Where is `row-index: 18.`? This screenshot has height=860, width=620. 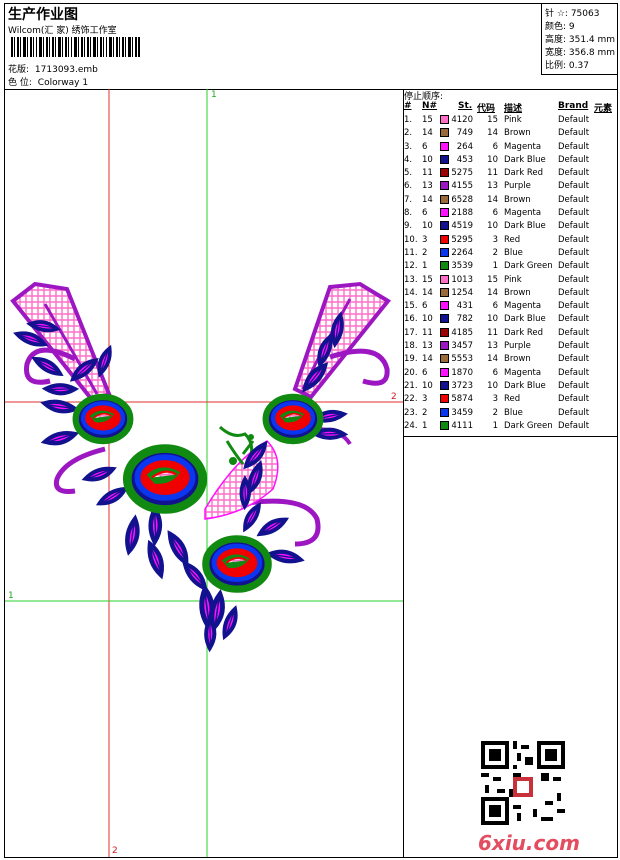 row-index: 18. is located at coordinates (411, 346).